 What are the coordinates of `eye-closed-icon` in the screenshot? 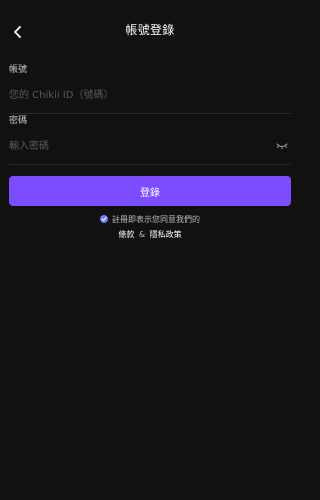 It's located at (282, 146).